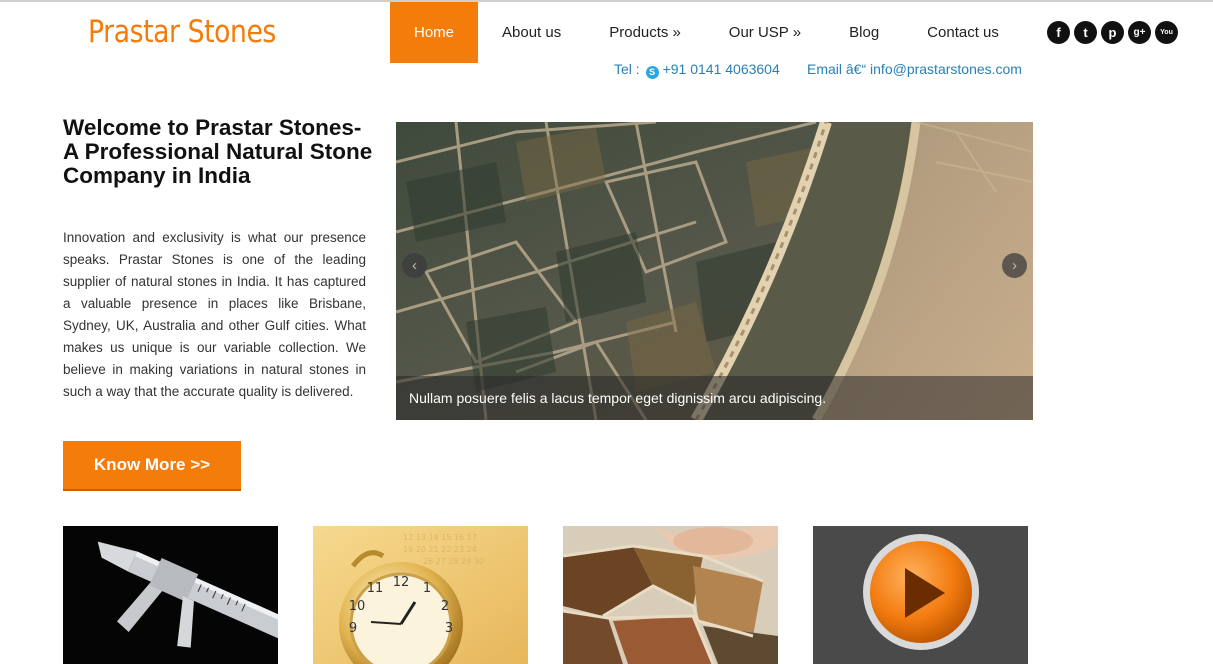 This screenshot has height=664, width=1213. I want to click on nav-blog: Blog, so click(864, 32).